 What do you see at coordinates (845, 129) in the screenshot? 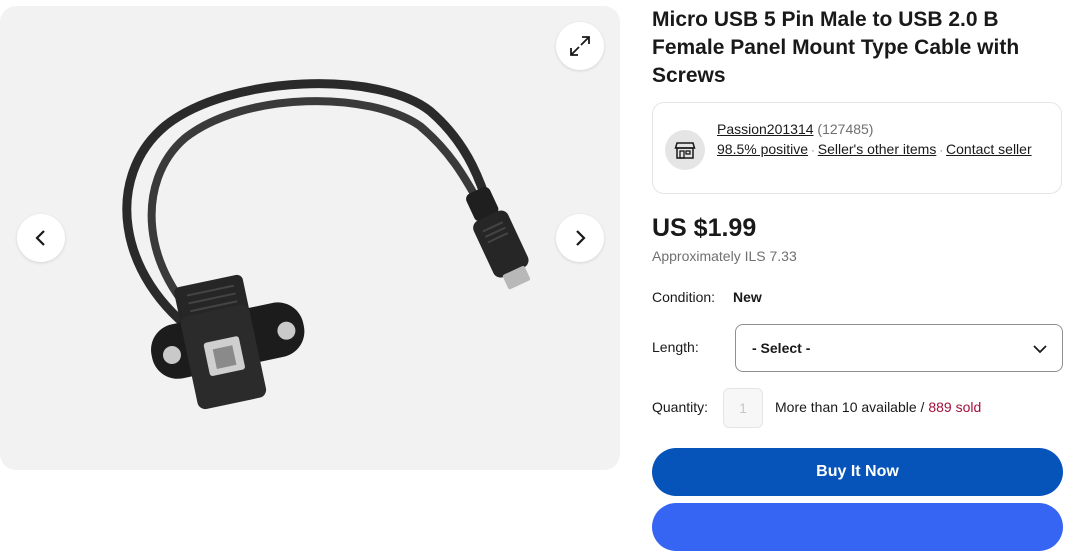
I see `seller-feedback-count: (127485)` at bounding box center [845, 129].